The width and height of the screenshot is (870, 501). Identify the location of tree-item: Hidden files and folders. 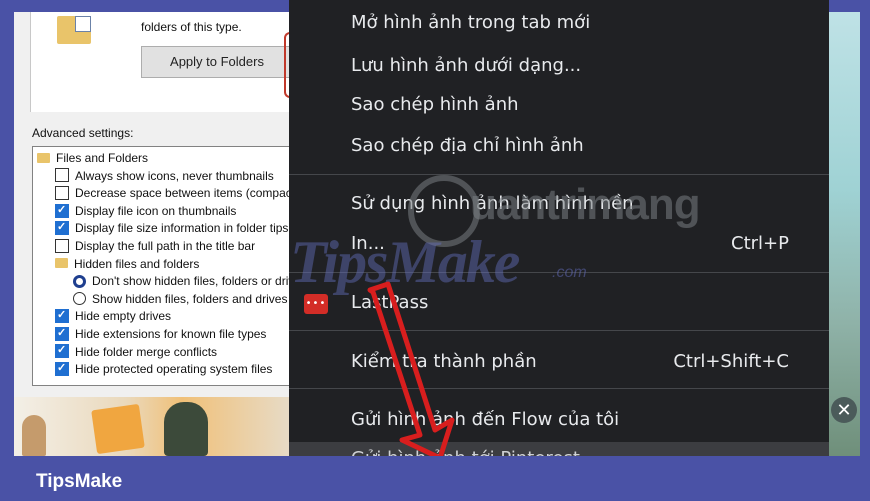
(127, 264).